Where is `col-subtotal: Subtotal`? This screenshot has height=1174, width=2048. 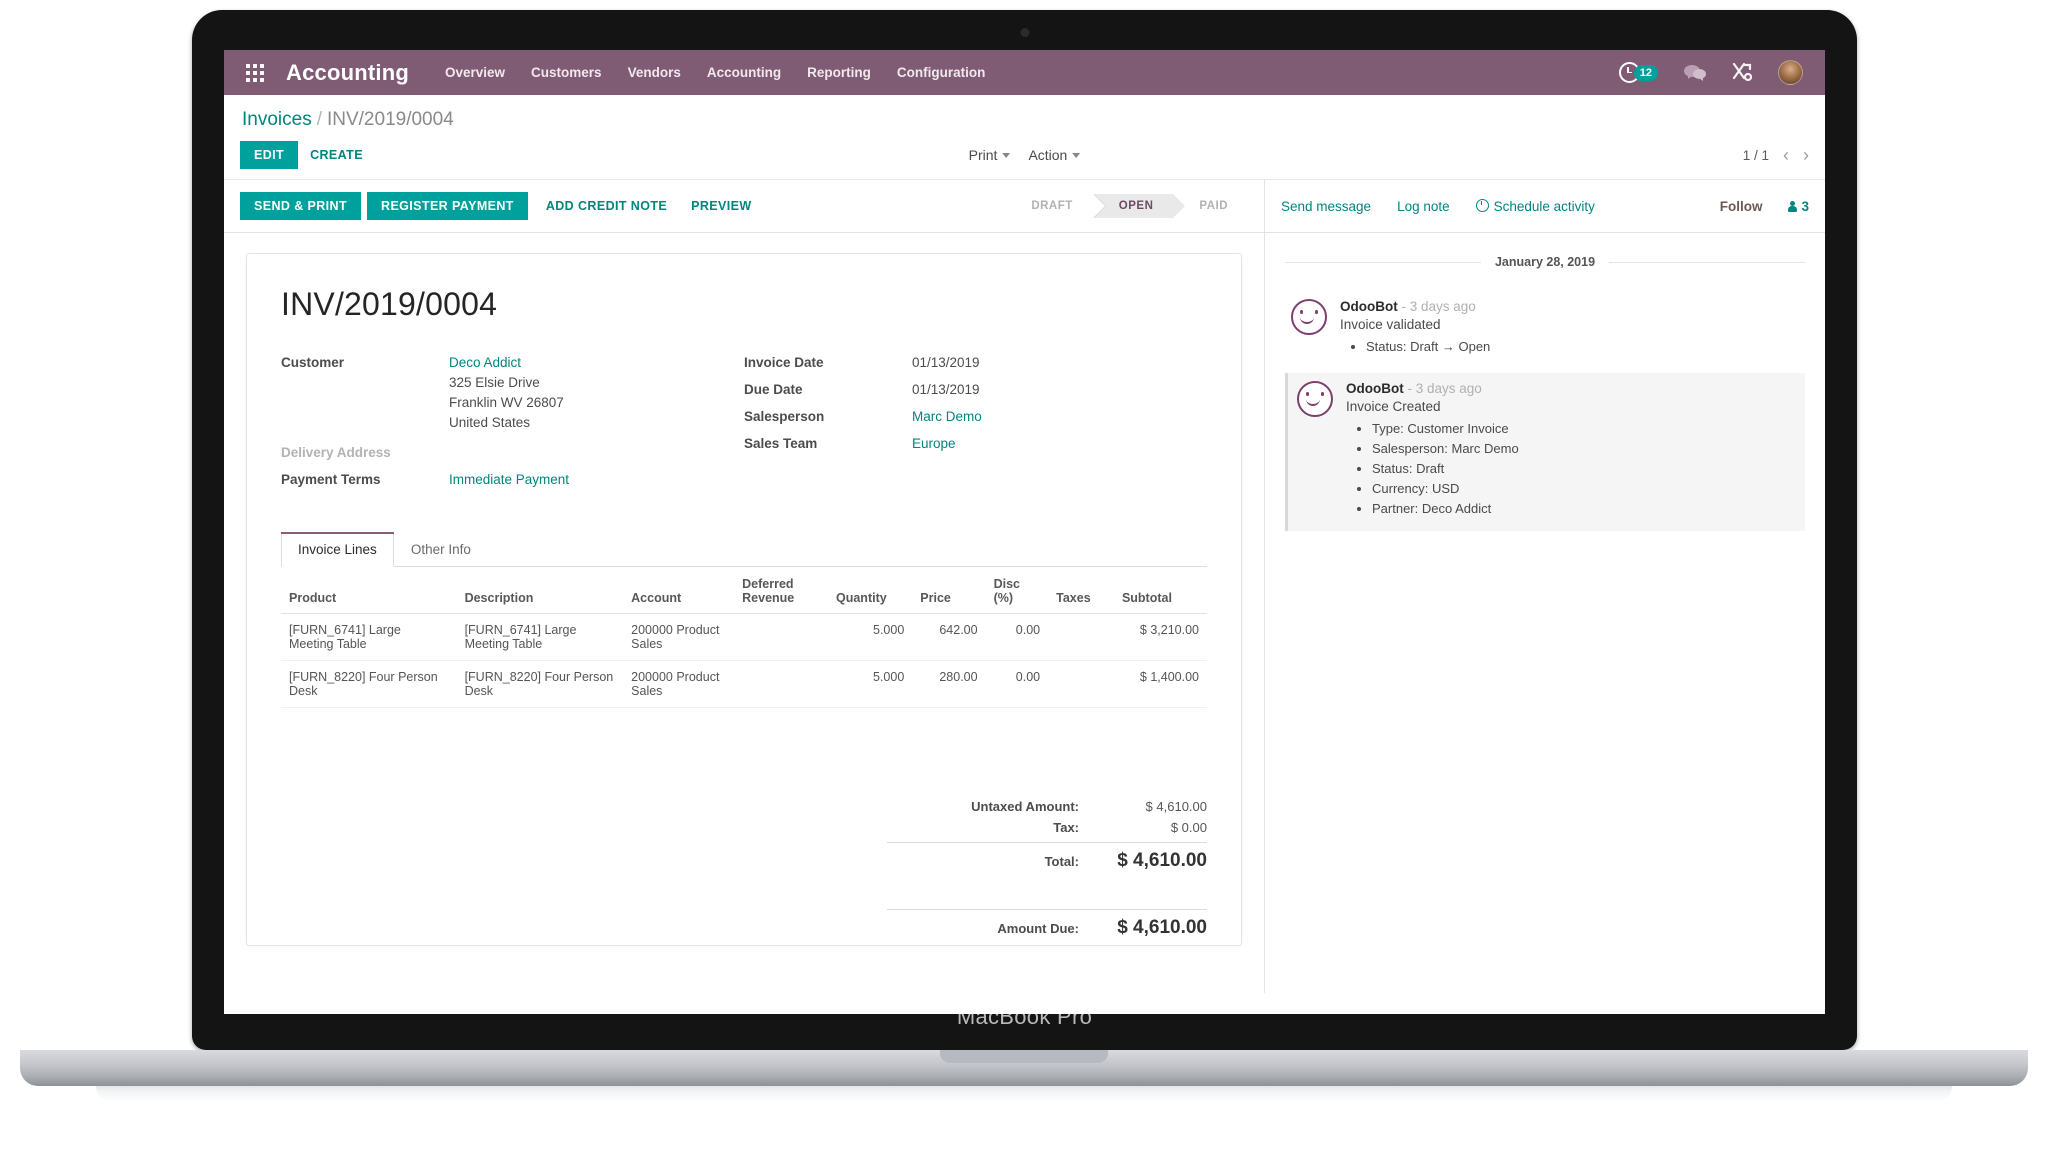 col-subtotal: Subtotal is located at coordinates (1160, 592).